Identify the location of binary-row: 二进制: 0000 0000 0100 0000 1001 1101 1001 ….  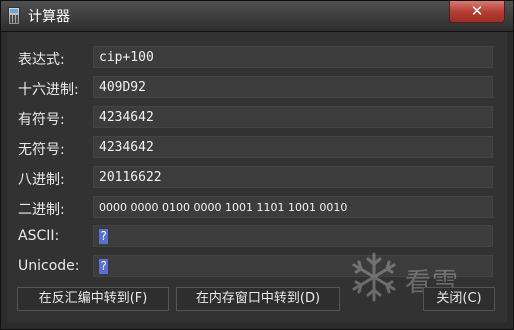
(257, 208).